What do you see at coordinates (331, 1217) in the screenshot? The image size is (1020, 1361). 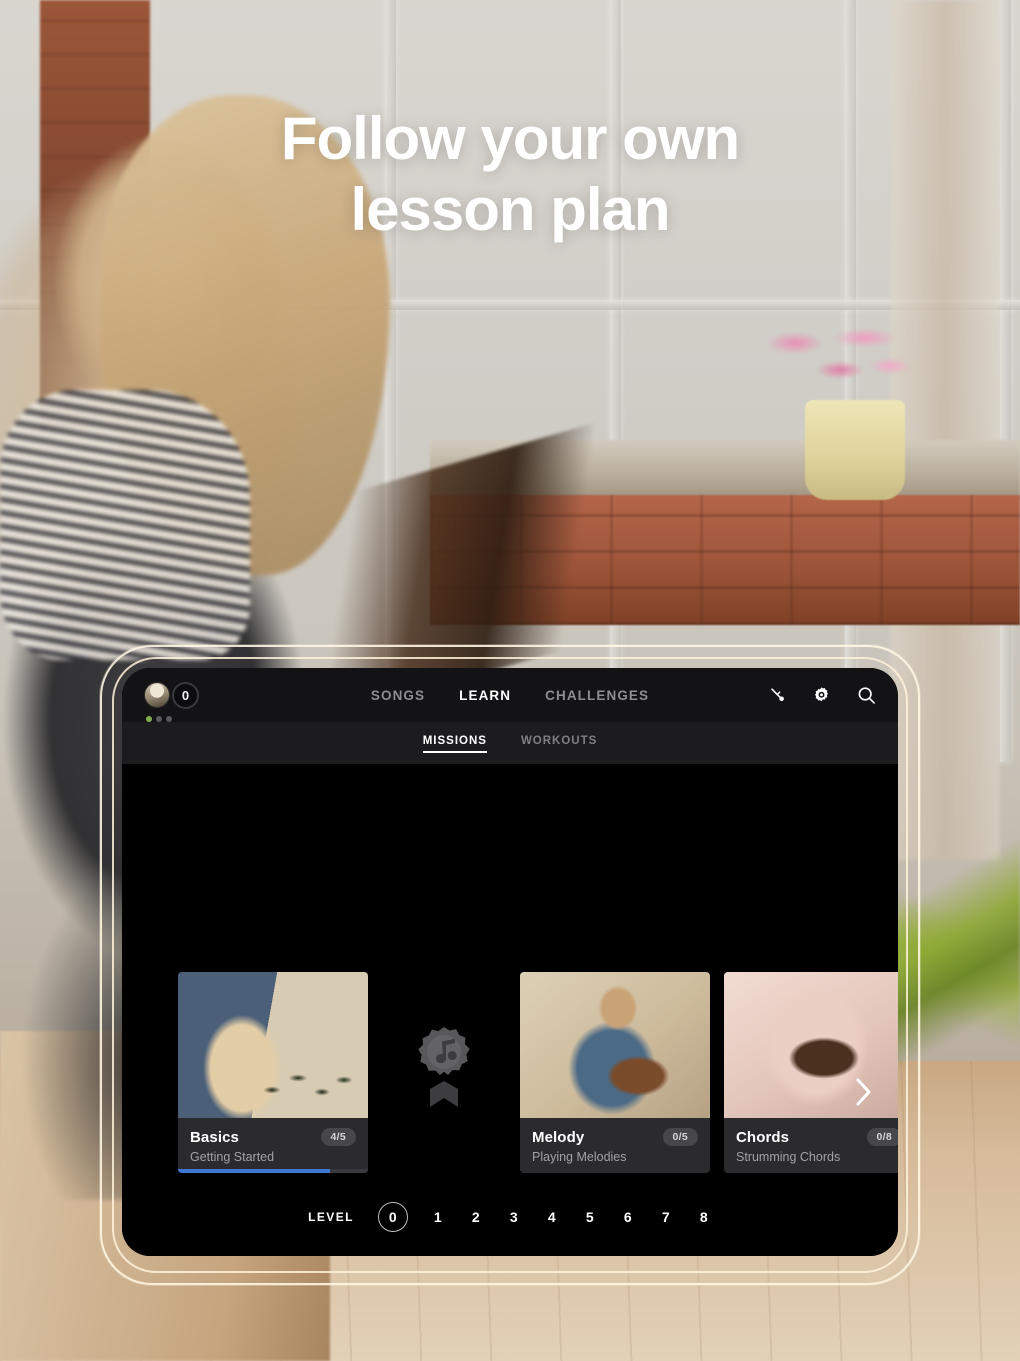 I see `level-label: LEVEL` at bounding box center [331, 1217].